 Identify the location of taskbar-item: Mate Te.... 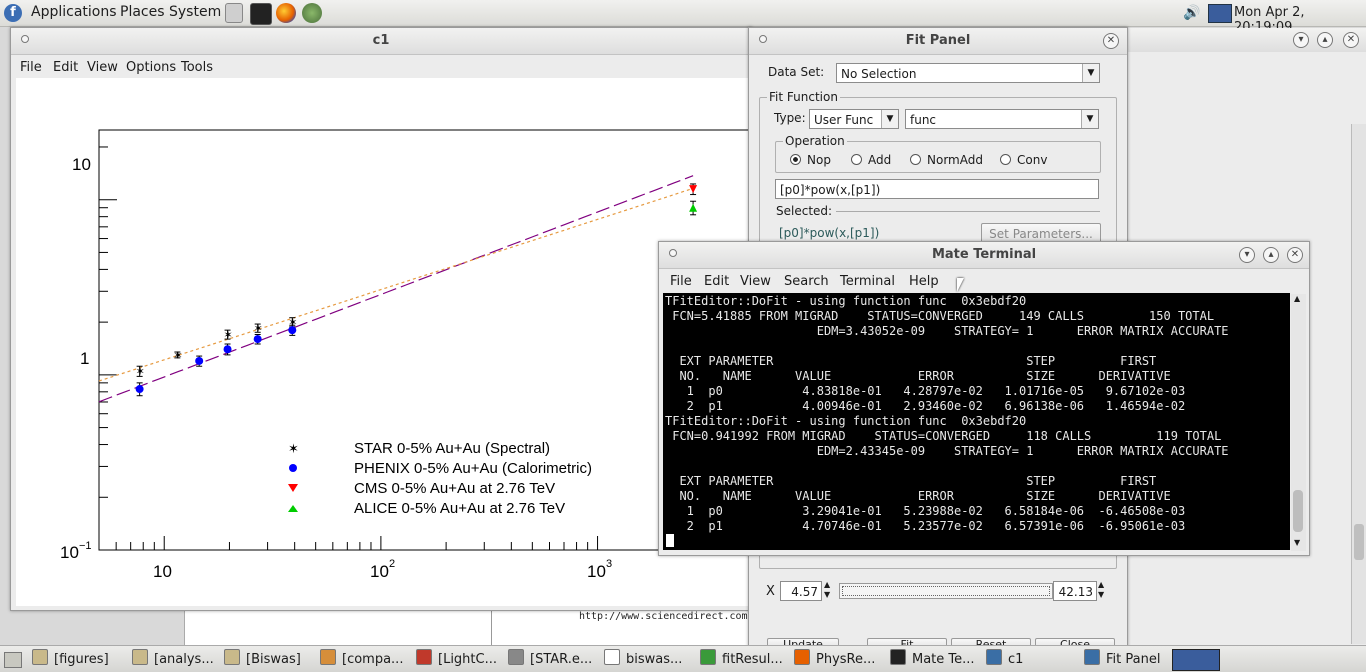
(937, 659).